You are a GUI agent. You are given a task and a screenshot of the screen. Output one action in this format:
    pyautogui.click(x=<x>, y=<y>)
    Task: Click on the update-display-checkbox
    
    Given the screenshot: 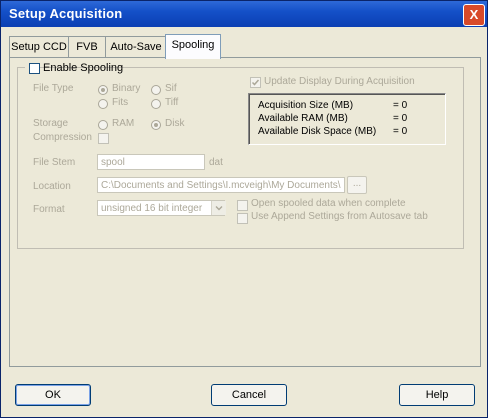 What is the action you would take?
    pyautogui.click(x=255, y=82)
    